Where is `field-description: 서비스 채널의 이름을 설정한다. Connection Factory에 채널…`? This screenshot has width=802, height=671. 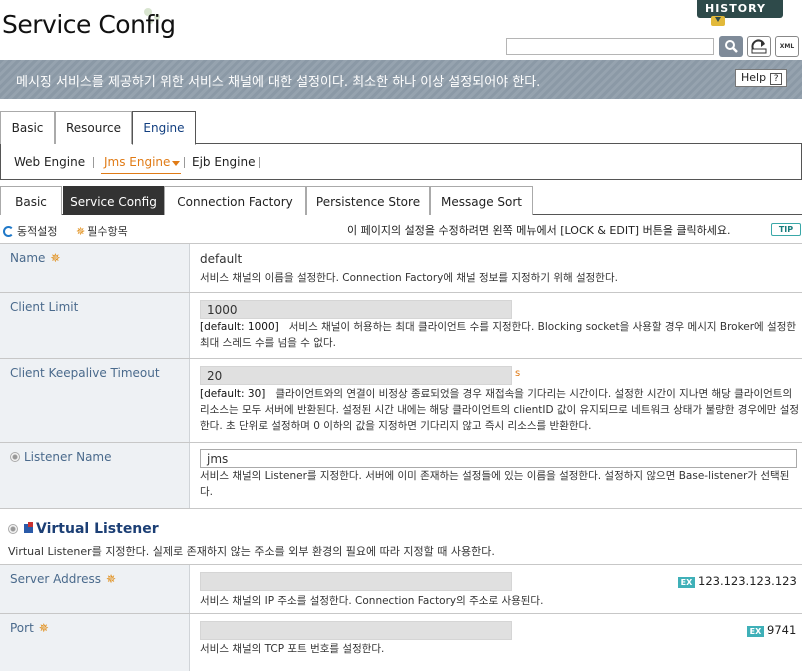
field-description: 서비스 채널의 이름을 설정한다. Connection Factory에 채널… is located at coordinates (409, 278).